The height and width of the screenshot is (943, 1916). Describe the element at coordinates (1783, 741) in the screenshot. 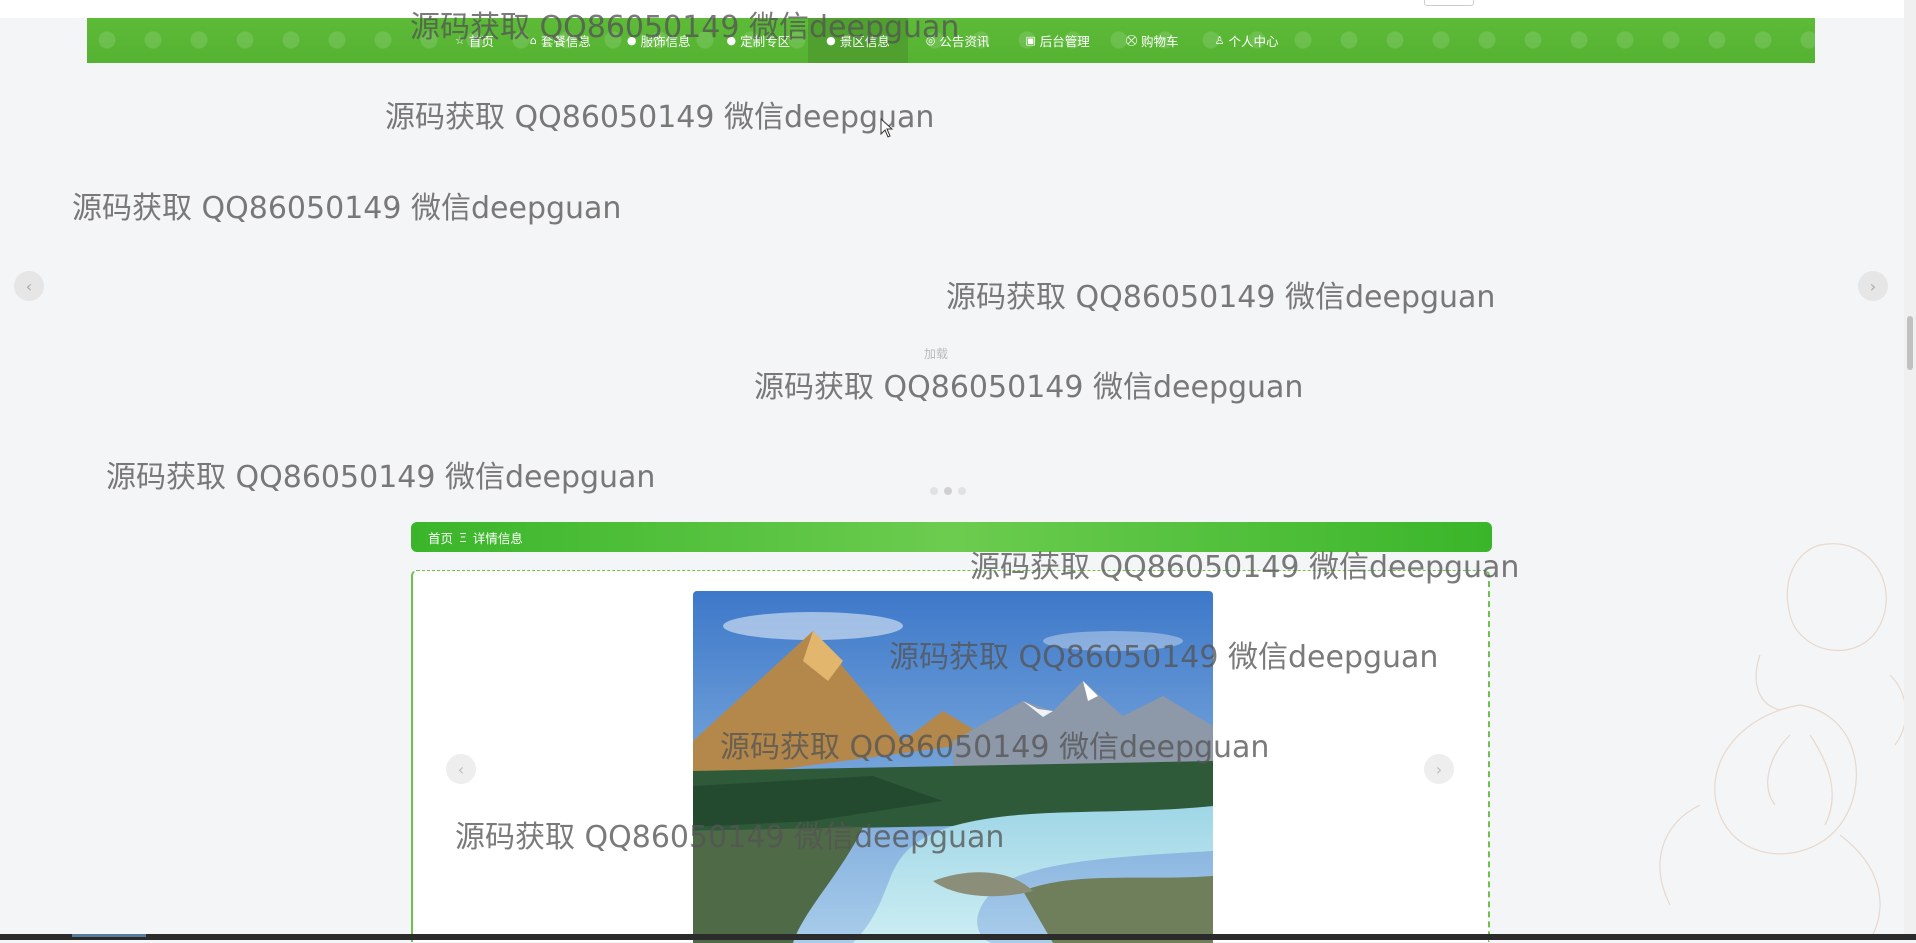

I see `floral-decoration-icon` at that location.